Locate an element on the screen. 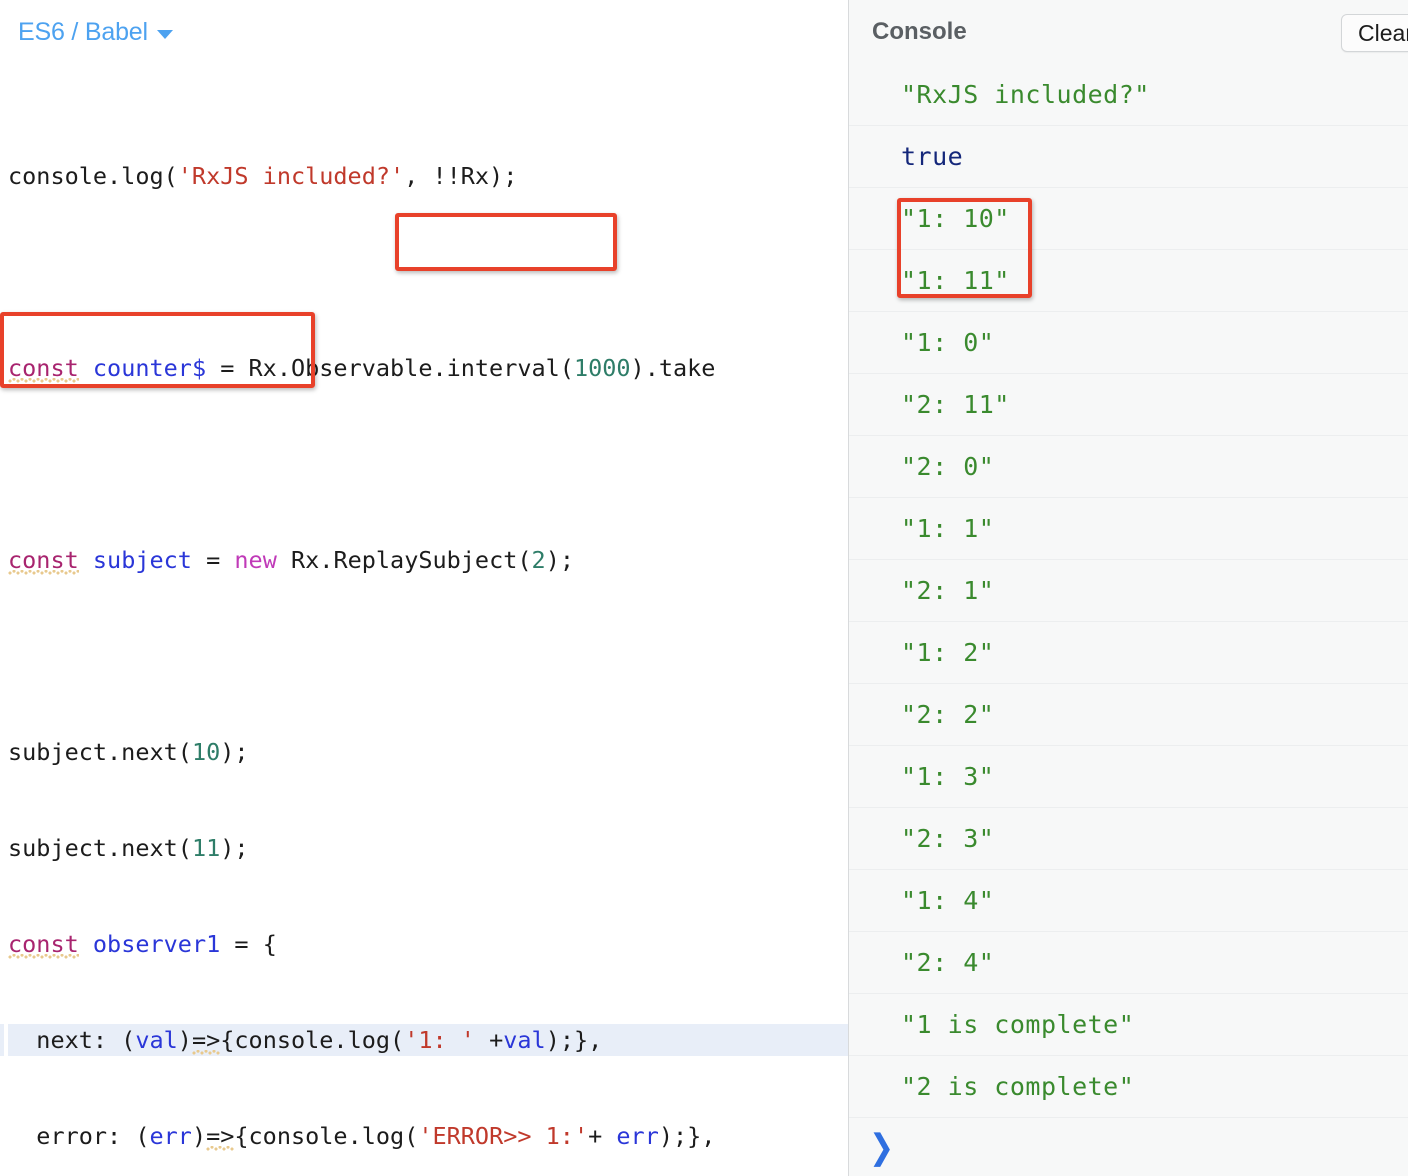 This screenshot has width=1408, height=1176. code-line-5: const subject = new Rx.ReplaySubject(2); is located at coordinates (291, 560).